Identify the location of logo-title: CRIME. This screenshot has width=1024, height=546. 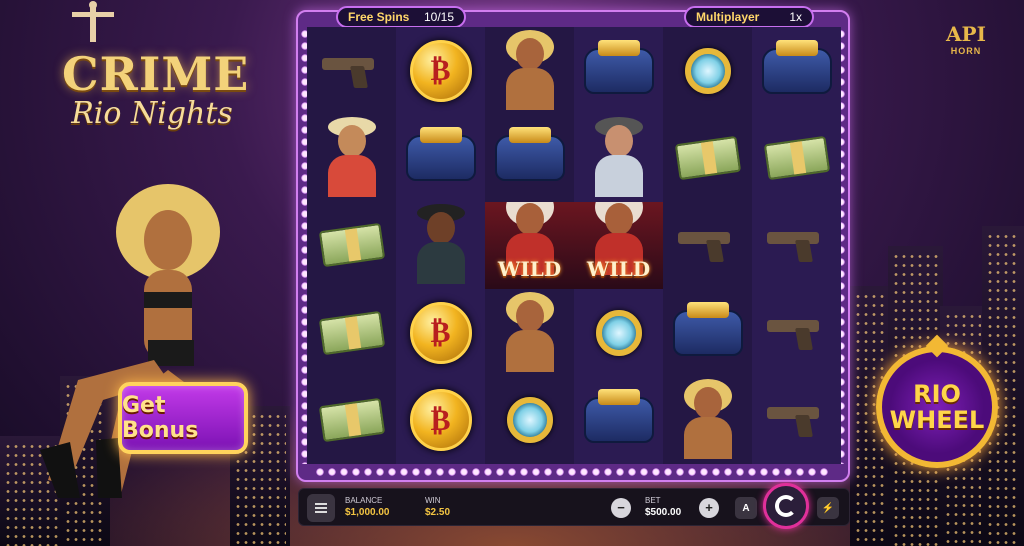
(156, 74).